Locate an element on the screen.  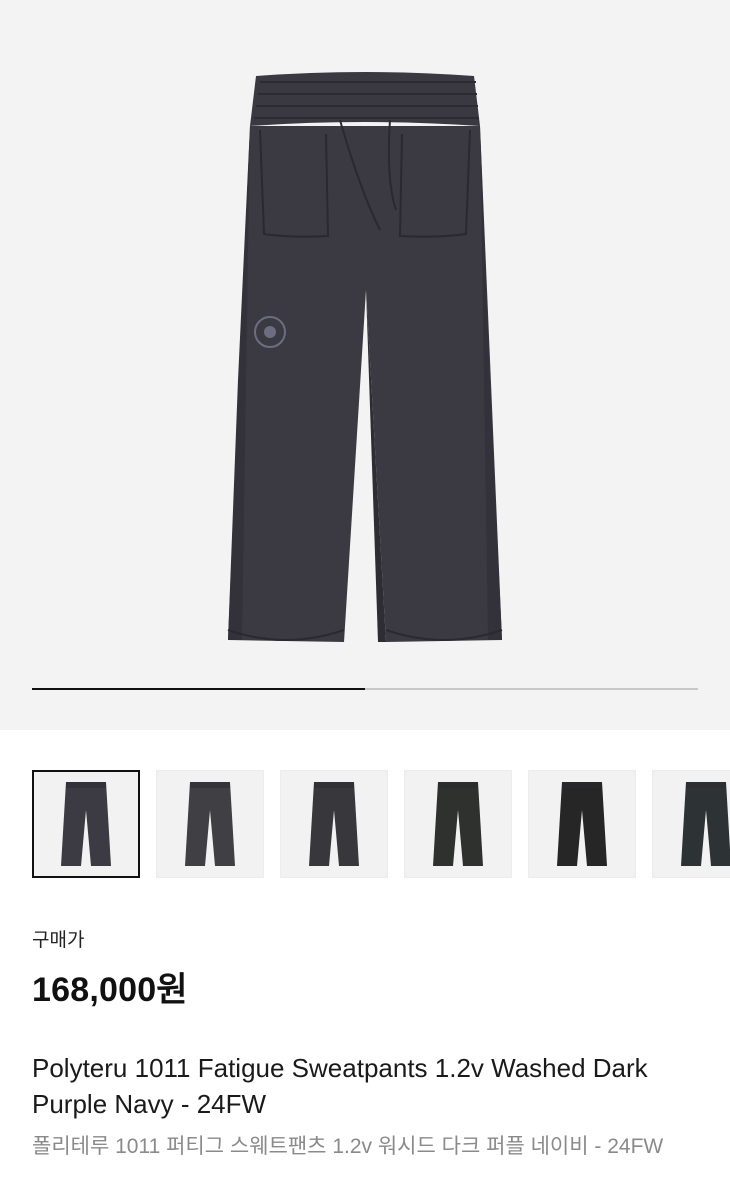
gallery-progress-bar is located at coordinates (365, 689).